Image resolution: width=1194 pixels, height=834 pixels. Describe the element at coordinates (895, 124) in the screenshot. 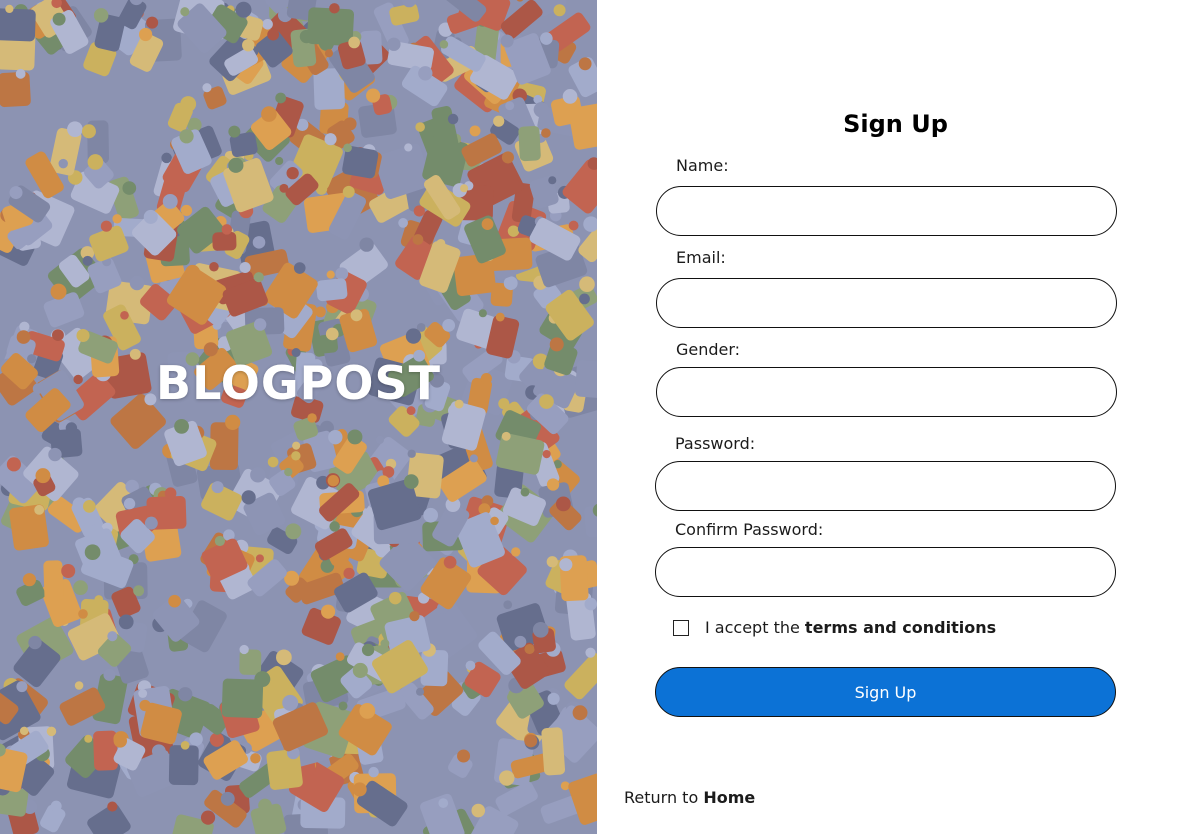

I see `form-title: Sign Up` at that location.